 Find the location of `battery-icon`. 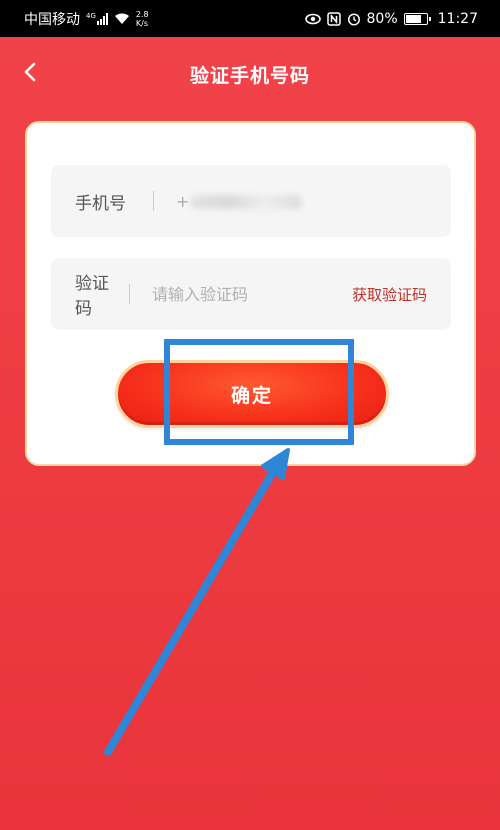

battery-icon is located at coordinates (417, 18).